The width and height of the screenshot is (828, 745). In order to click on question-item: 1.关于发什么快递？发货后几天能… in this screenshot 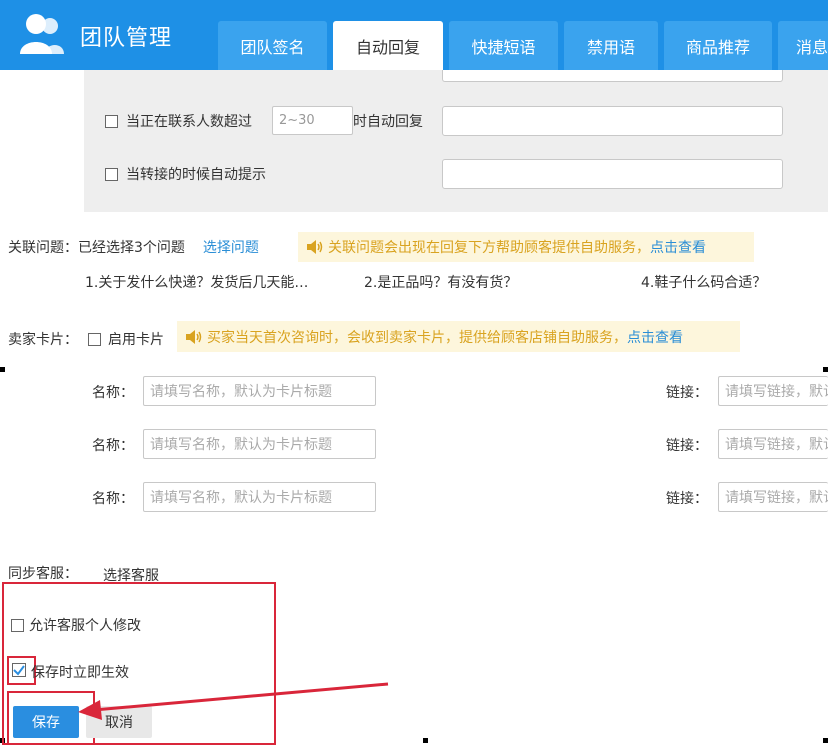, I will do `click(197, 283)`.